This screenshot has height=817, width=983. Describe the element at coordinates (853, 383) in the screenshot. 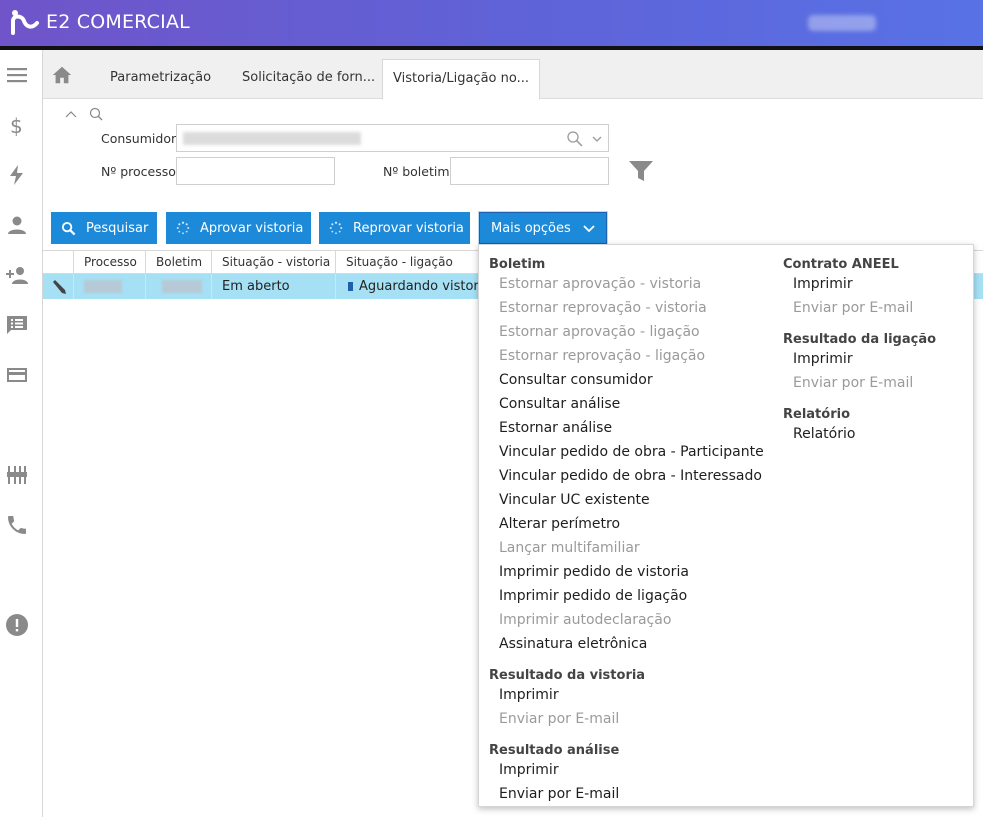

I see `menu-item-resultado-ligacao-email: Enviar por E-mail` at that location.